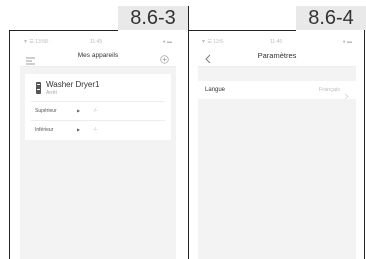 The width and height of the screenshot is (366, 259). I want to click on page-title: Paramètres, so click(277, 55).